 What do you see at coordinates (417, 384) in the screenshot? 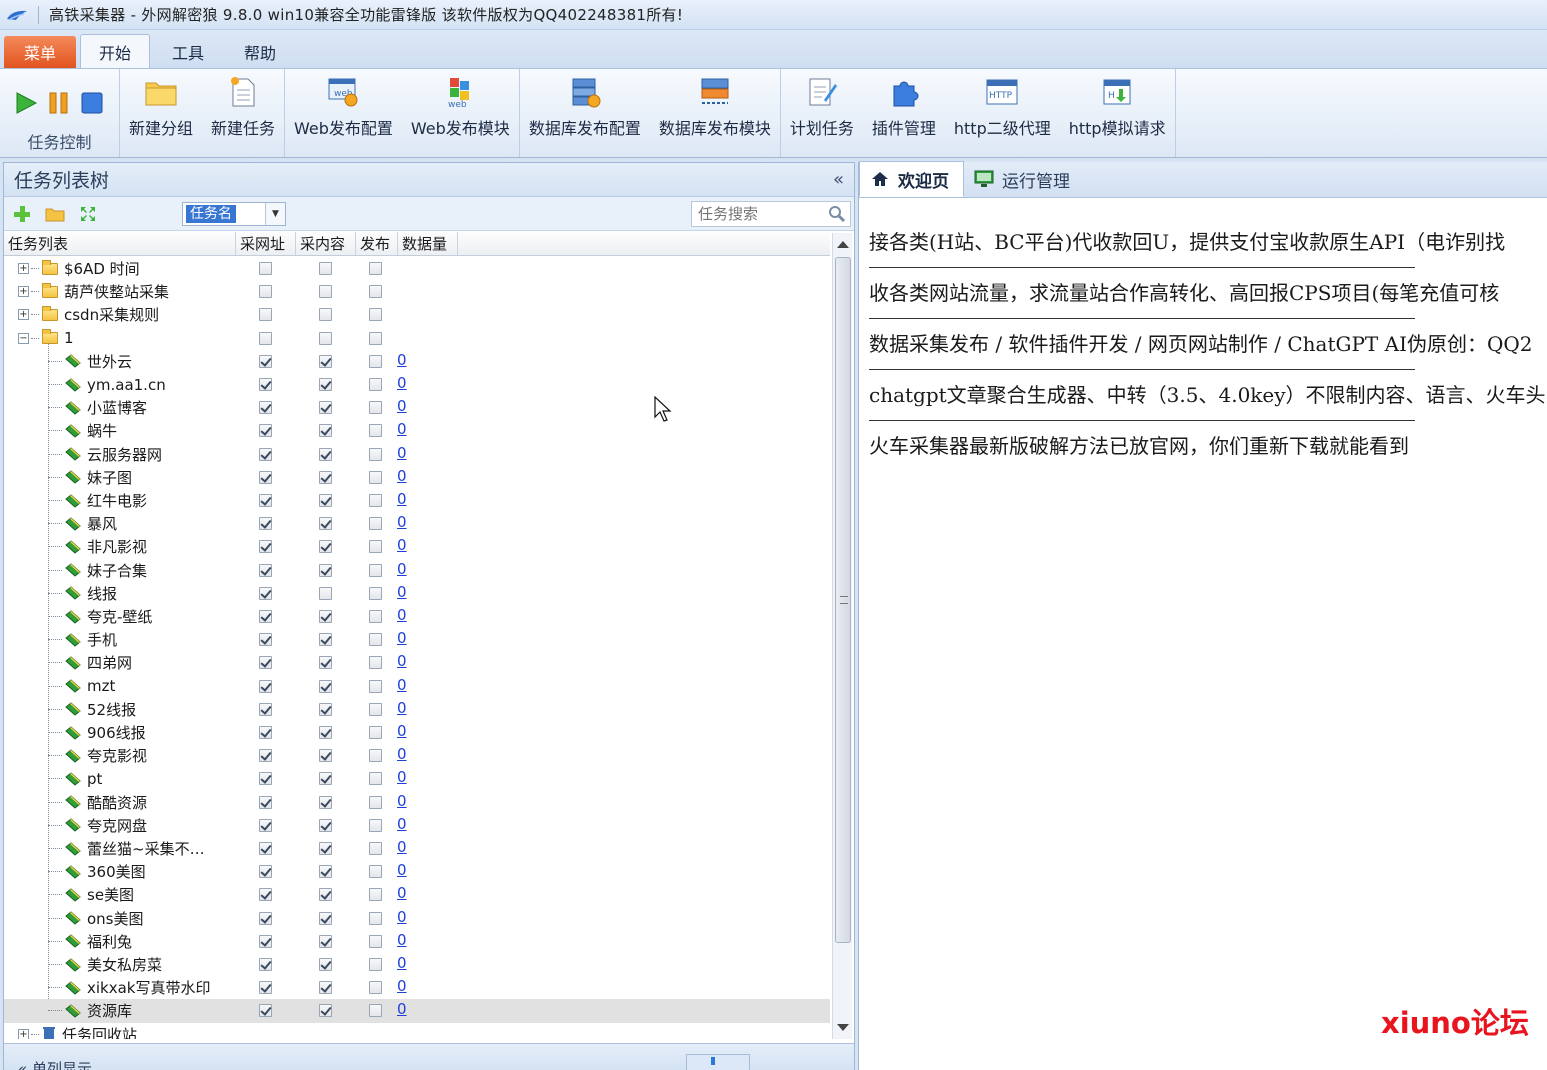
I see `task-row: ym.aa1.cn 0` at bounding box center [417, 384].